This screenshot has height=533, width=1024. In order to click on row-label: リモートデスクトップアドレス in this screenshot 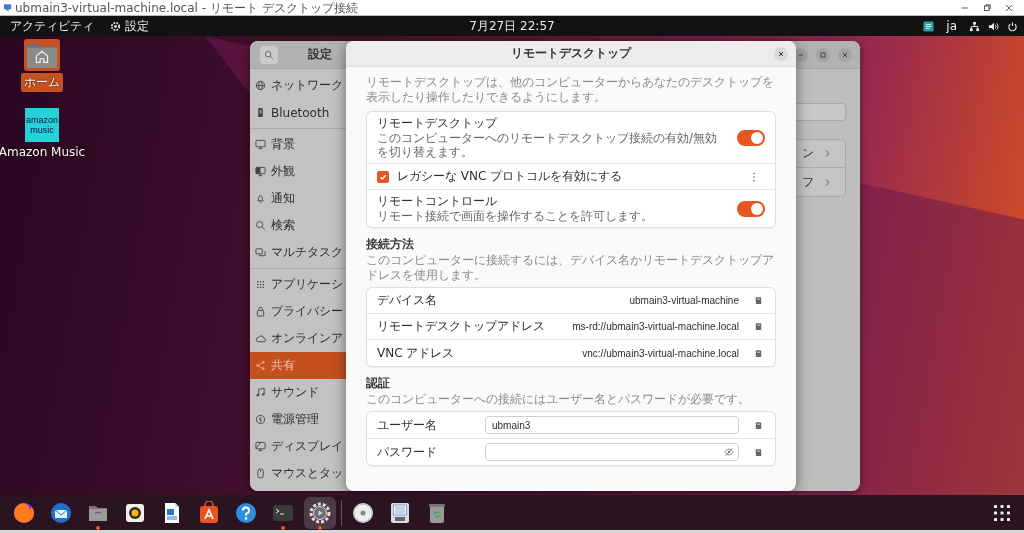, I will do `click(461, 326)`.